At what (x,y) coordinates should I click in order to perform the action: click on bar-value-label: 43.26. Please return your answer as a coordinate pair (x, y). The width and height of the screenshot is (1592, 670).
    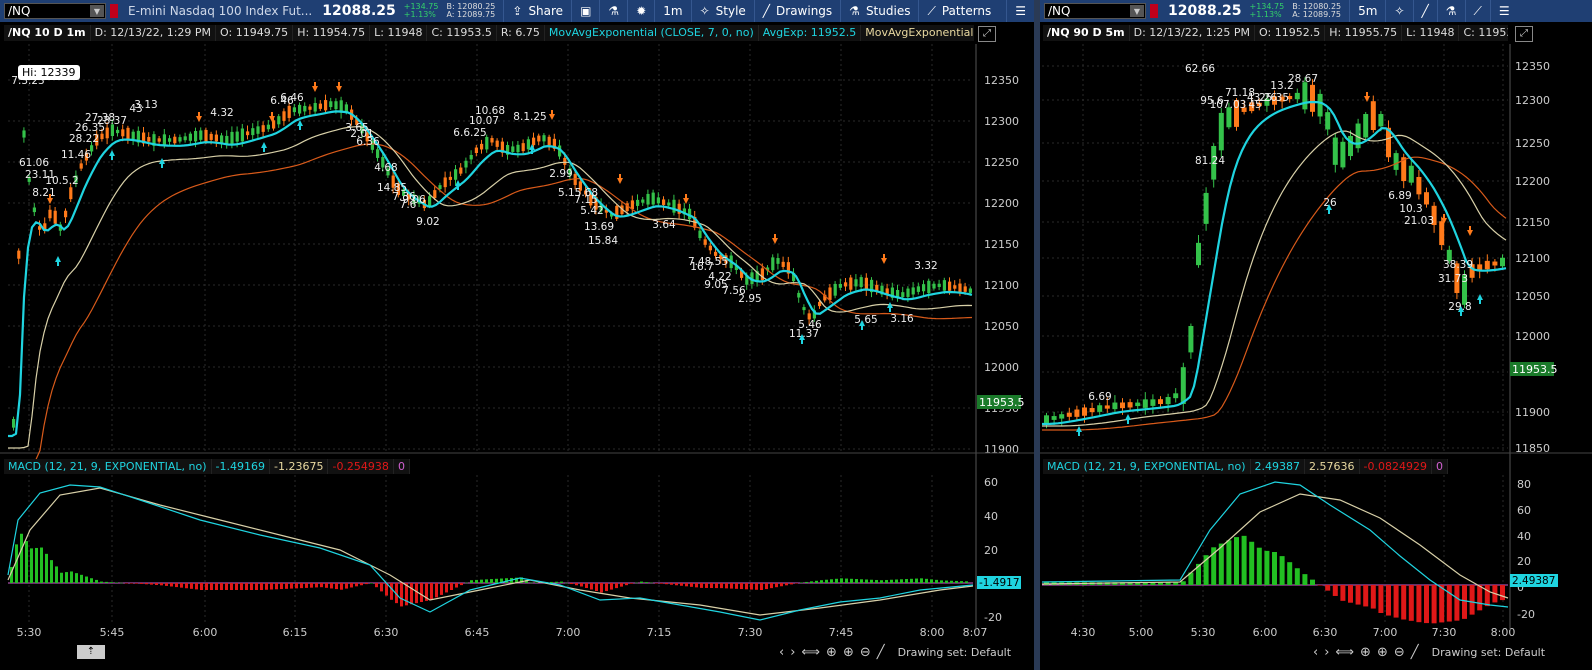
    Looking at the image, I should click on (1262, 98).